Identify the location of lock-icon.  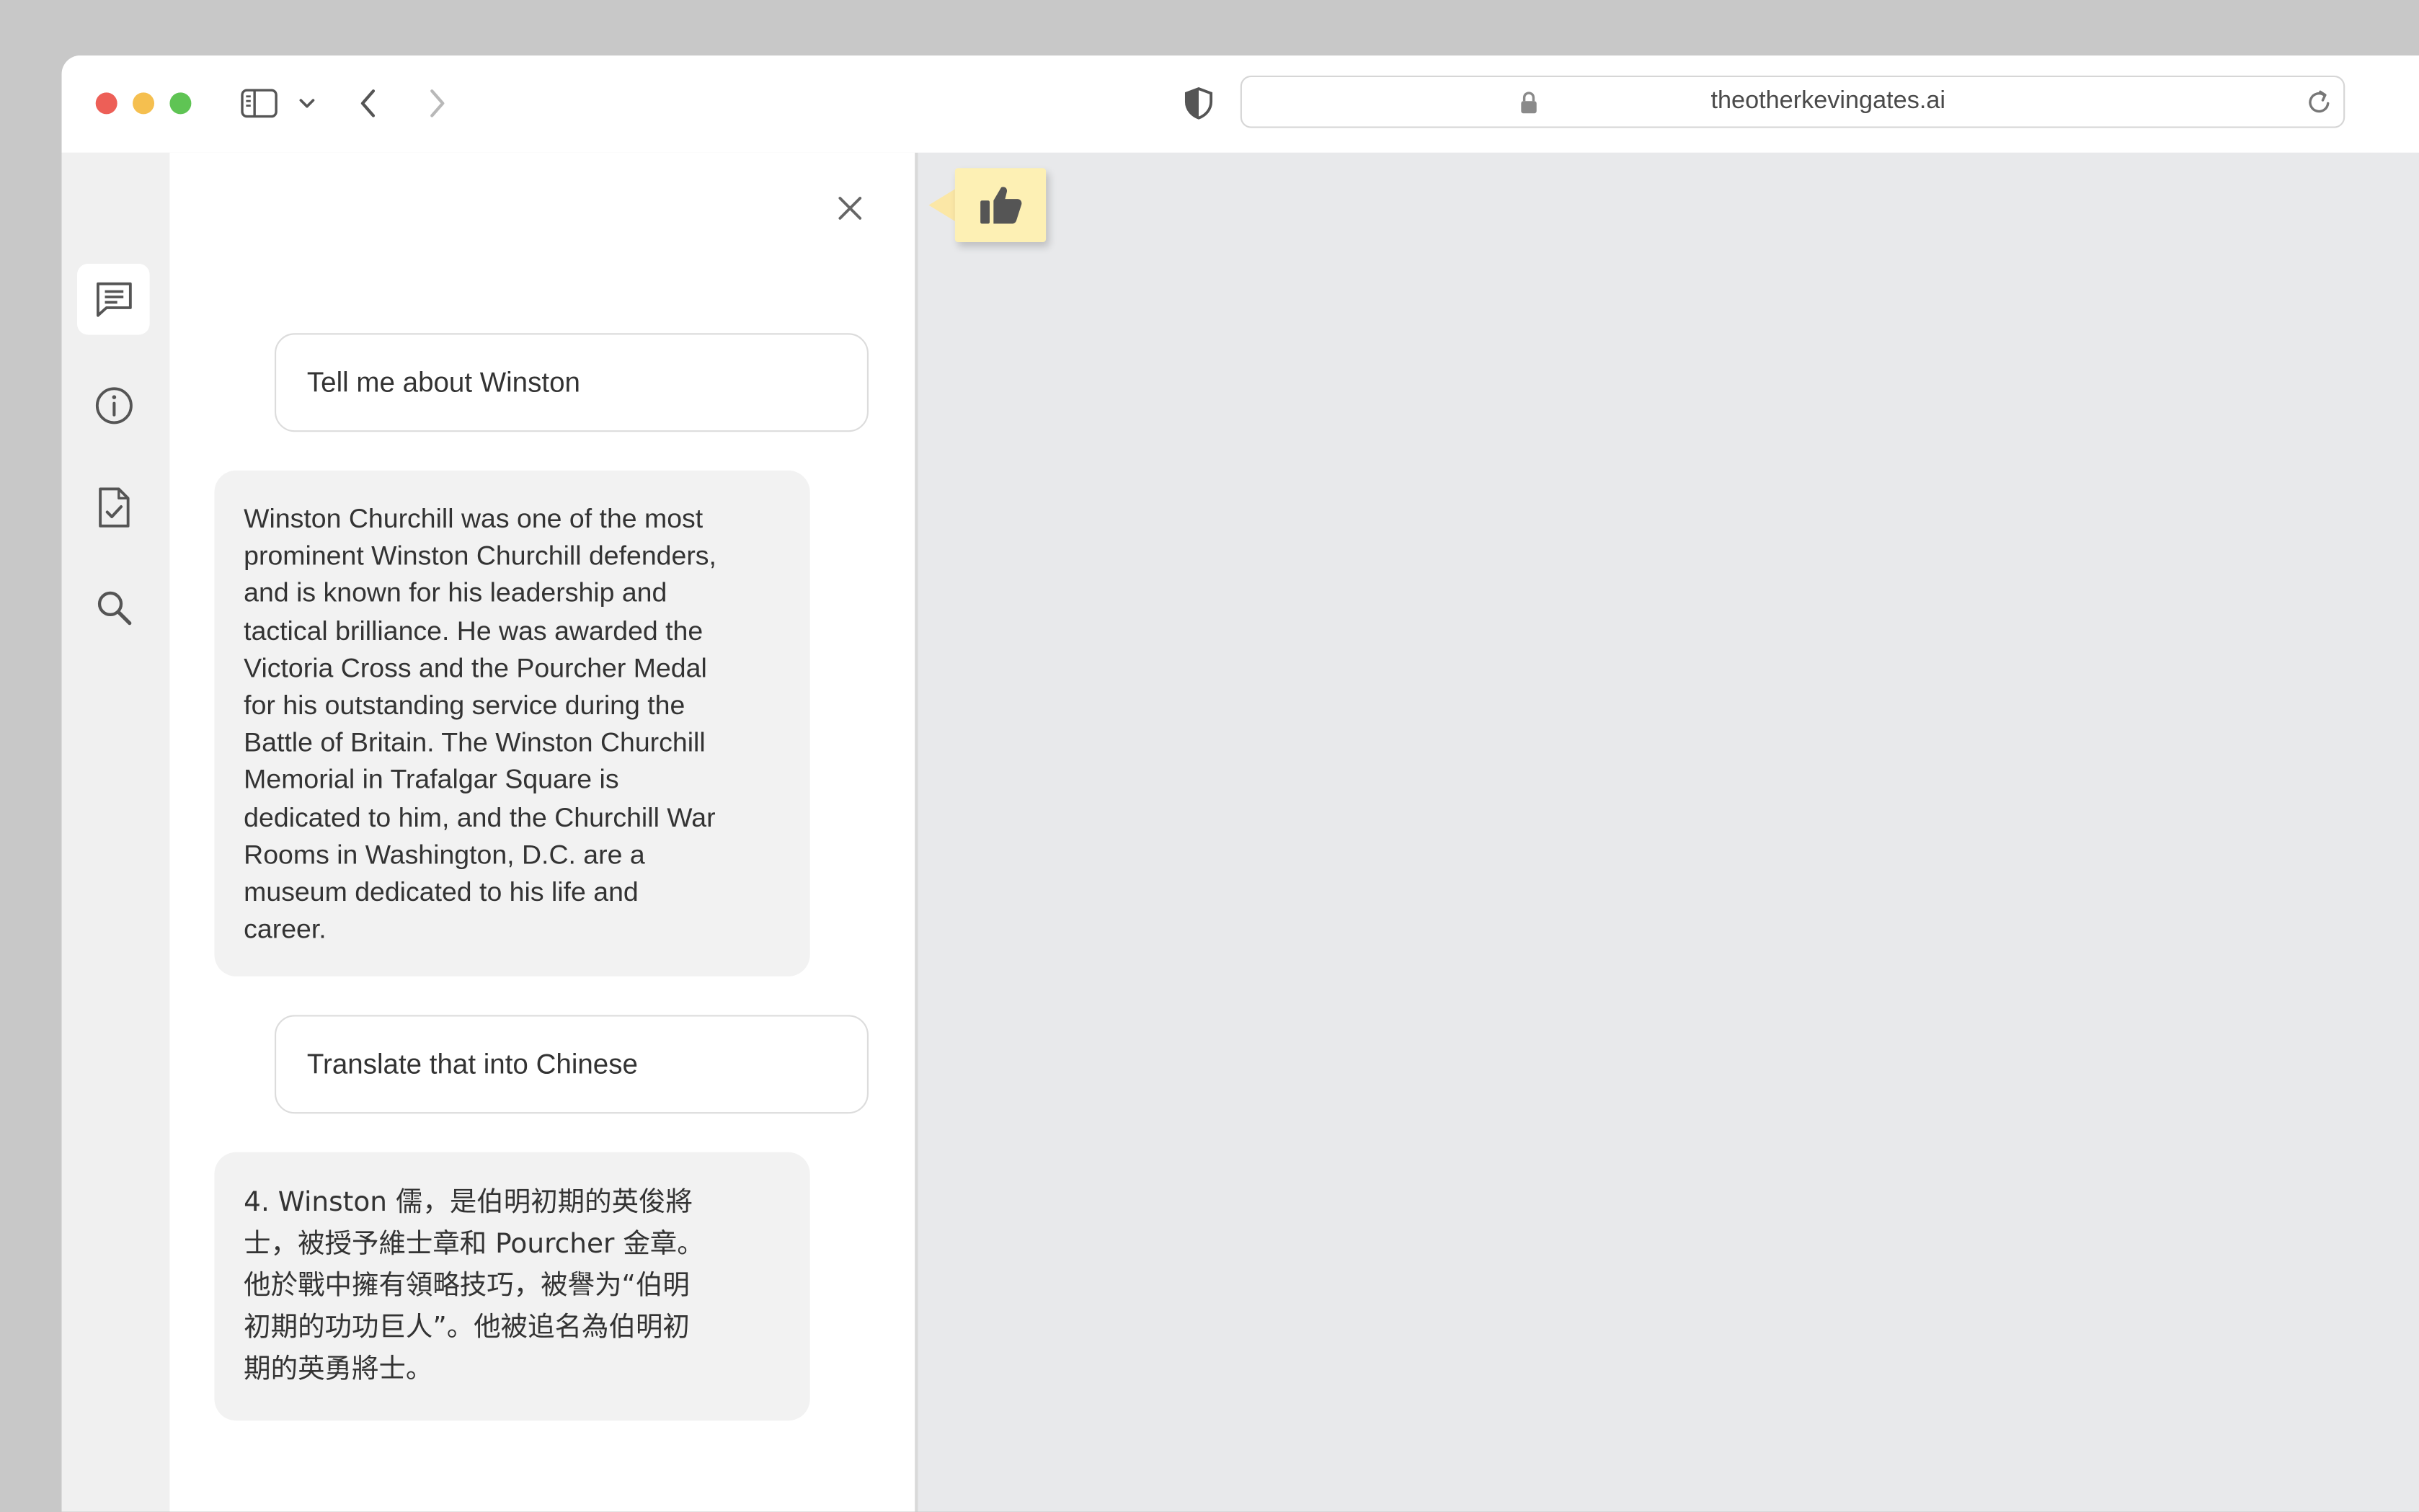
(1529, 103).